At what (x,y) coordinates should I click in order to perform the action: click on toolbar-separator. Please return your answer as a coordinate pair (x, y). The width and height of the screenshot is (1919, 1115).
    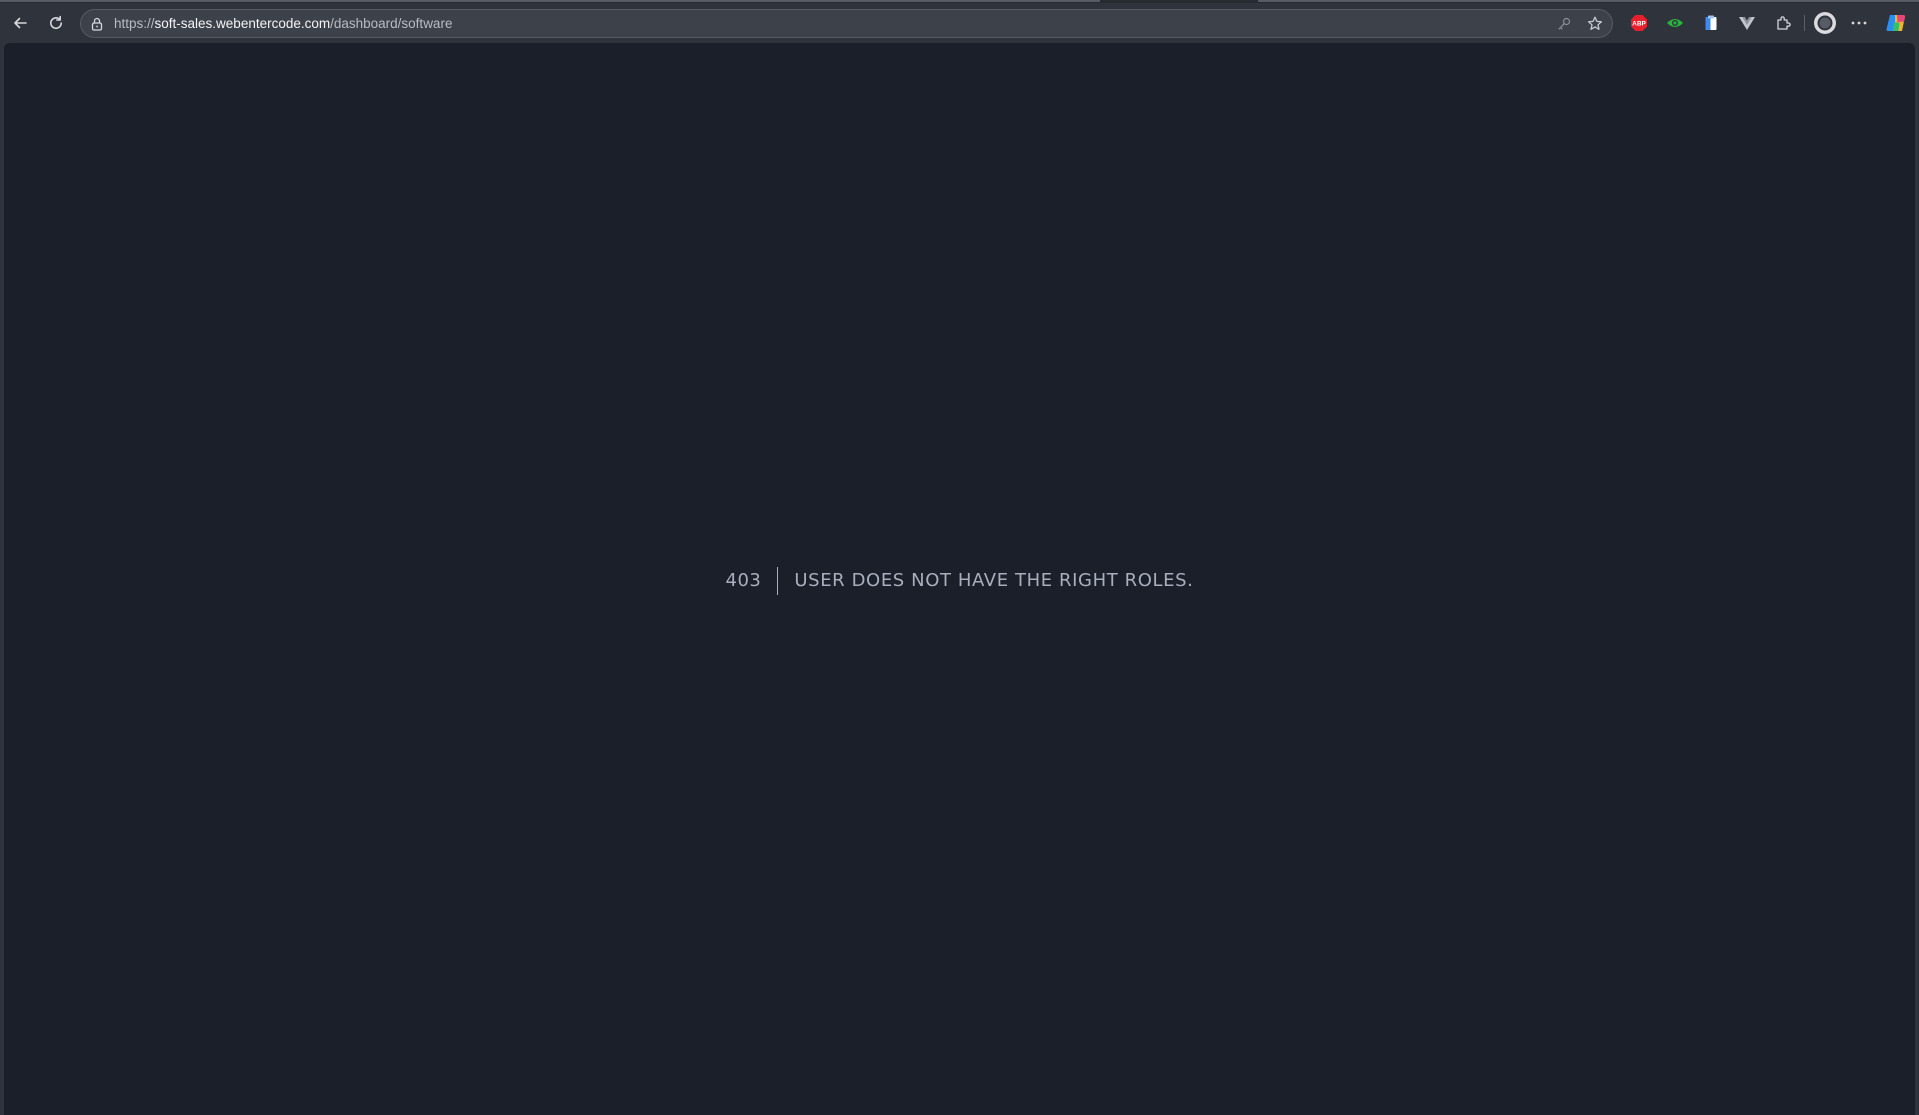
    Looking at the image, I should click on (1804, 23).